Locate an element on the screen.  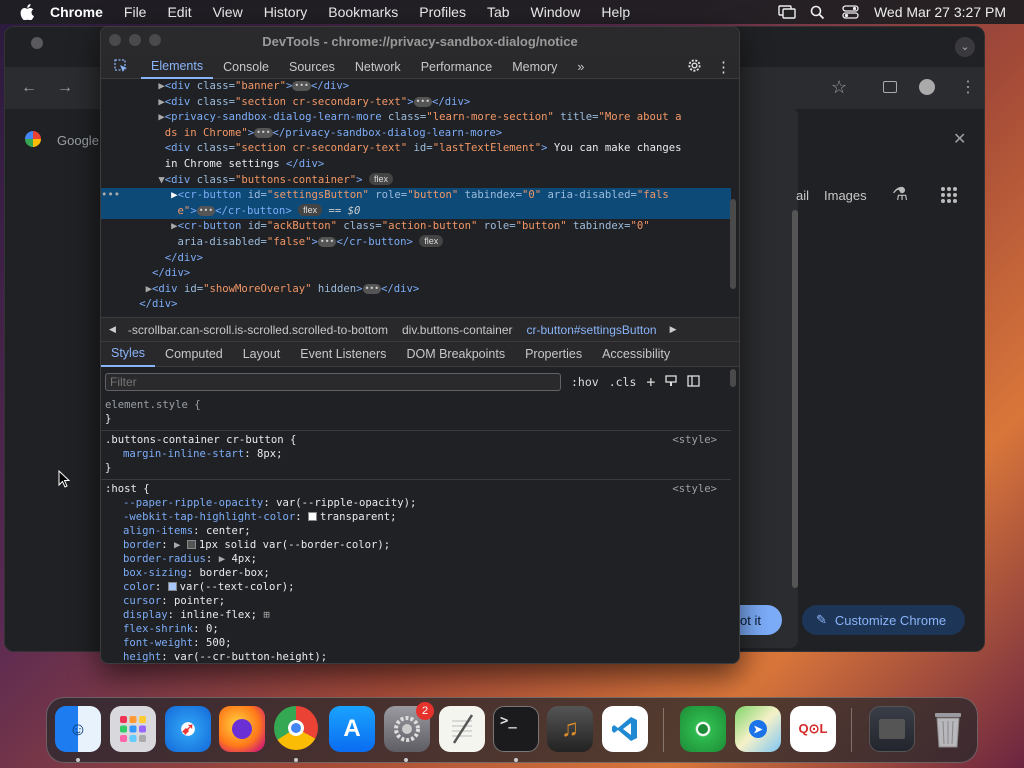
menubar-clock: Wed Mar 27 3:27 PM is located at coordinates (940, 12).